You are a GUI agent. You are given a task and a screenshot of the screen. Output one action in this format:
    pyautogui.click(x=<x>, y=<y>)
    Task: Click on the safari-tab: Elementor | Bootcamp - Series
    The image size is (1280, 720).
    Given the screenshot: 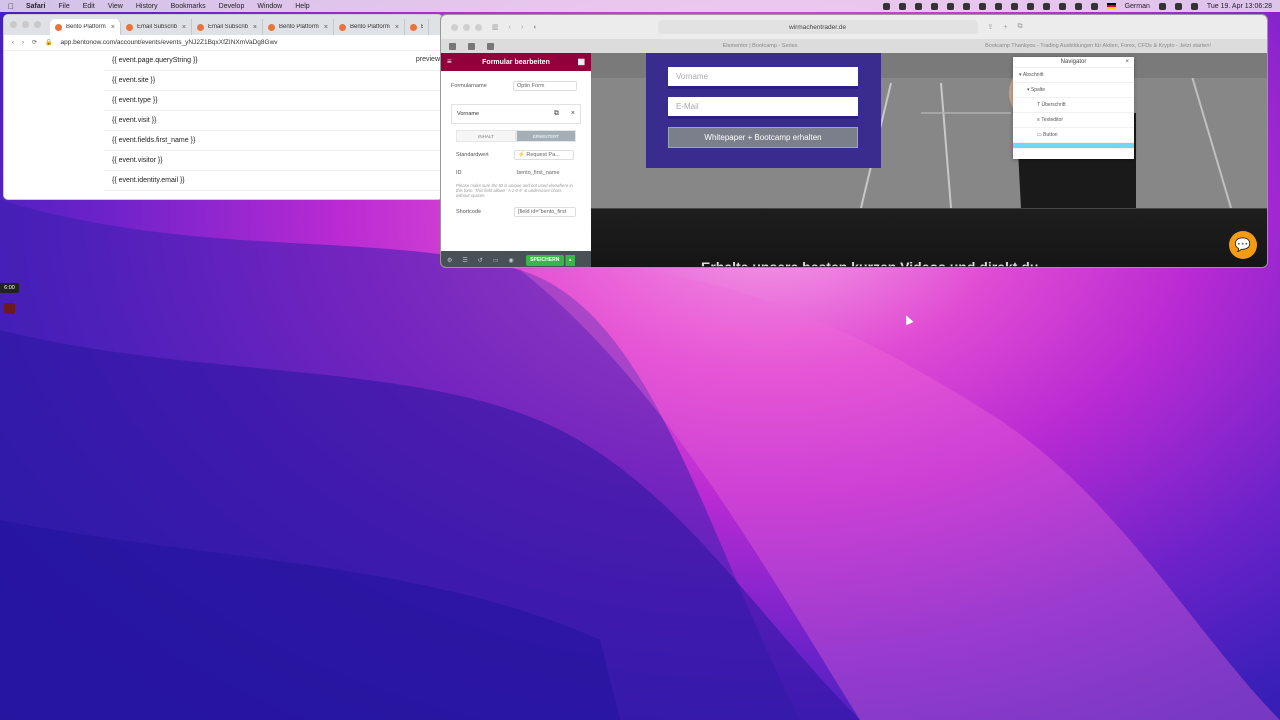 What is the action you would take?
    pyautogui.click(x=760, y=46)
    